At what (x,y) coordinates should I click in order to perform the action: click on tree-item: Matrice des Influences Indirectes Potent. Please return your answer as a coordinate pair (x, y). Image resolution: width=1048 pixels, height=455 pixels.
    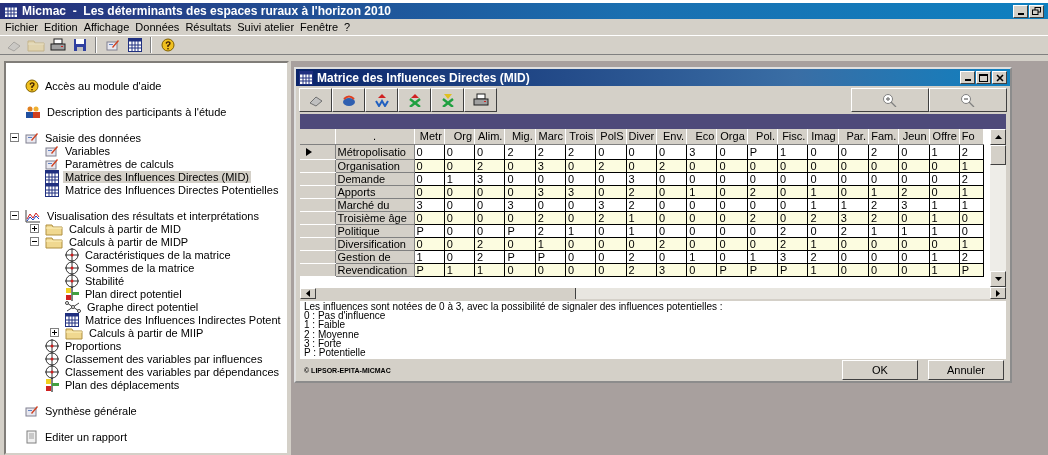
    Looking at the image, I should click on (183, 319).